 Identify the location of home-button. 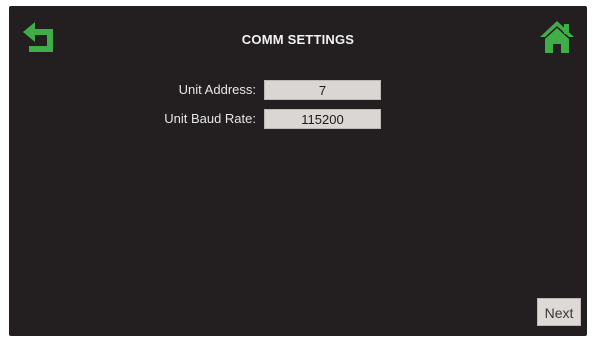
(557, 37).